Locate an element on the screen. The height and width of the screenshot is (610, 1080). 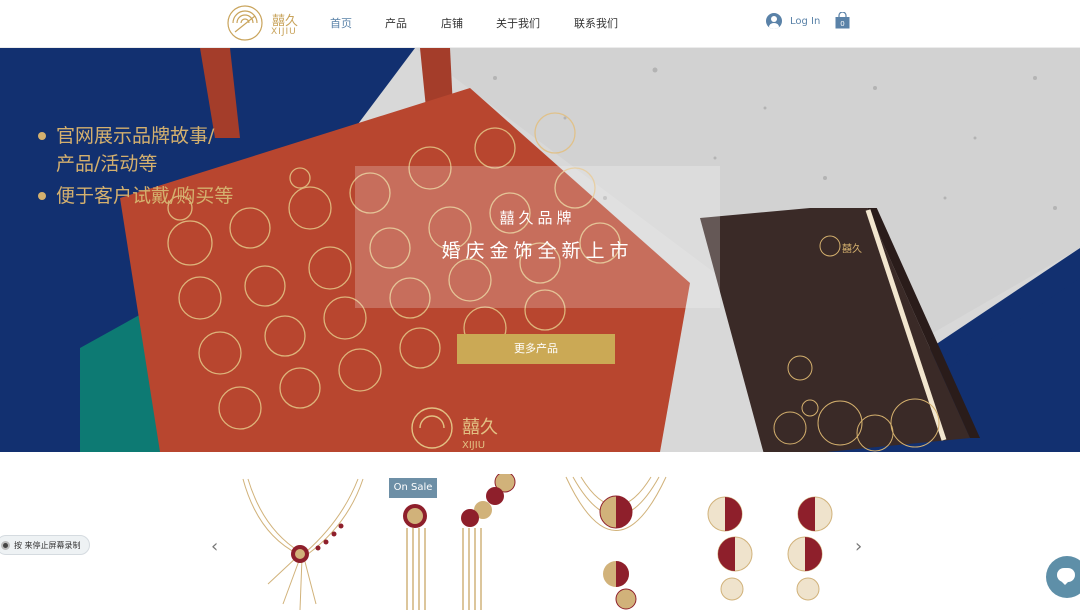
nav-contact: 联系我们 is located at coordinates (596, 23).